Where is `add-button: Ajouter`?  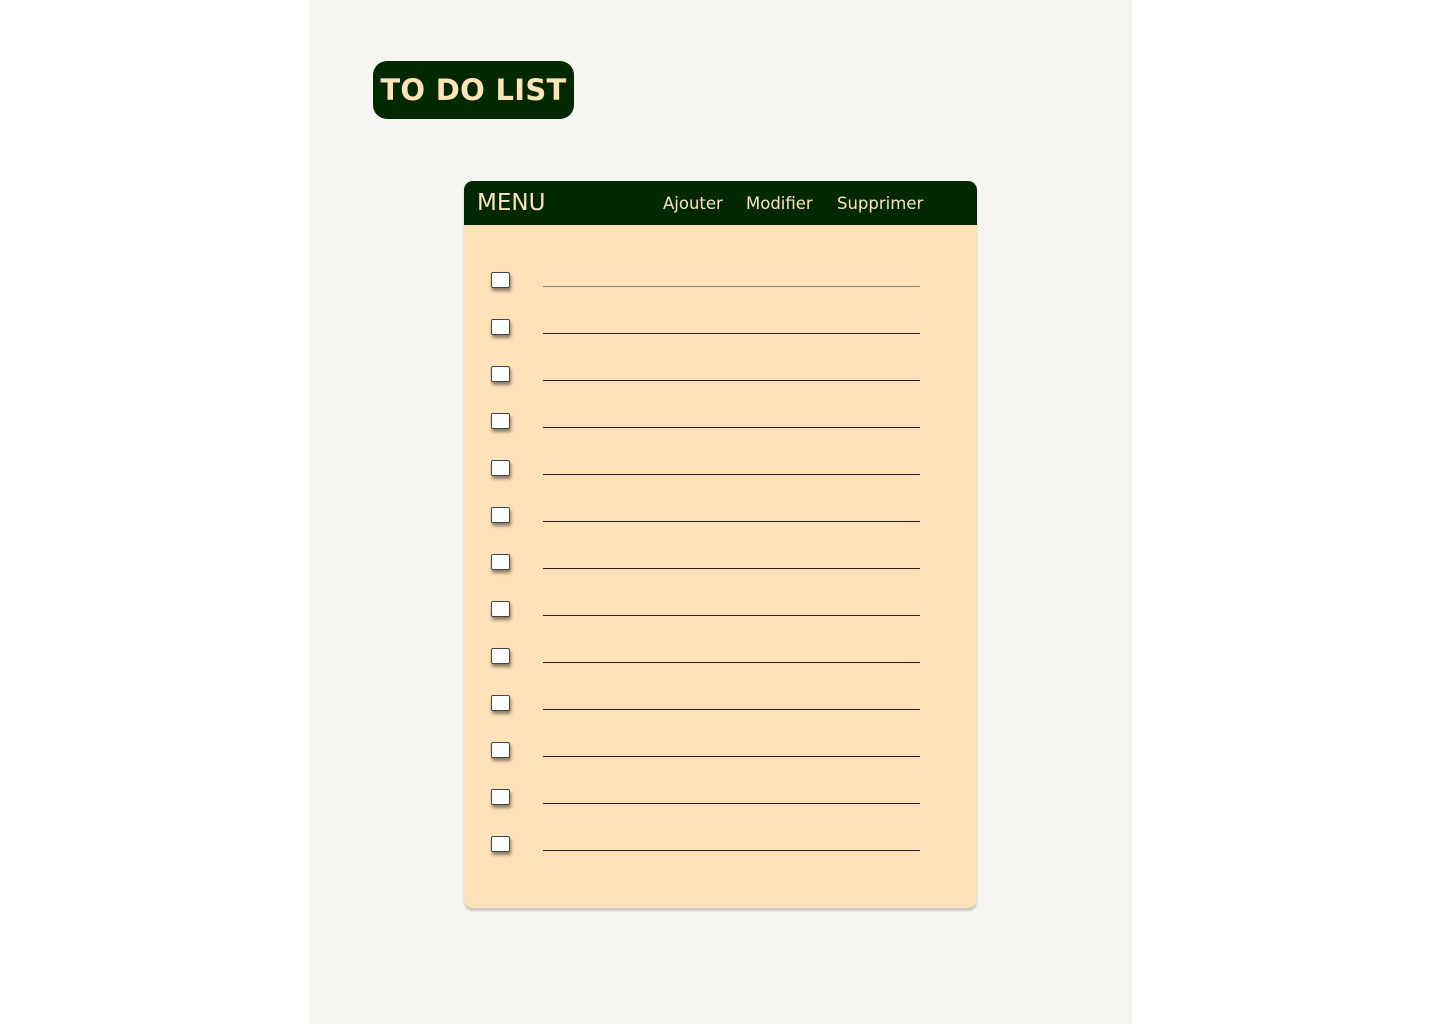
add-button: Ajouter is located at coordinates (693, 204).